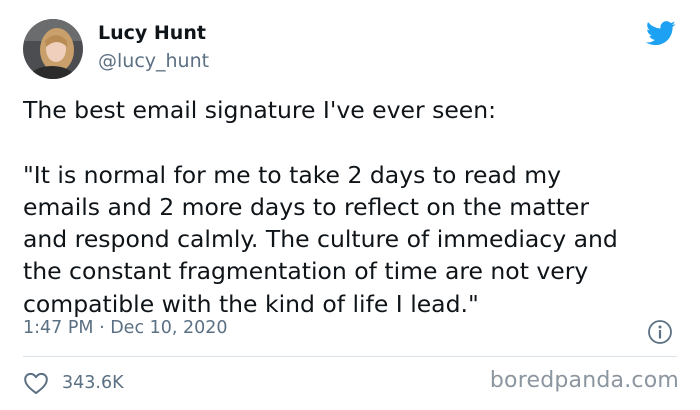 The height and width of the screenshot is (410, 700). Describe the element at coordinates (584, 380) in the screenshot. I see `watermark: boredpanda.com` at that location.